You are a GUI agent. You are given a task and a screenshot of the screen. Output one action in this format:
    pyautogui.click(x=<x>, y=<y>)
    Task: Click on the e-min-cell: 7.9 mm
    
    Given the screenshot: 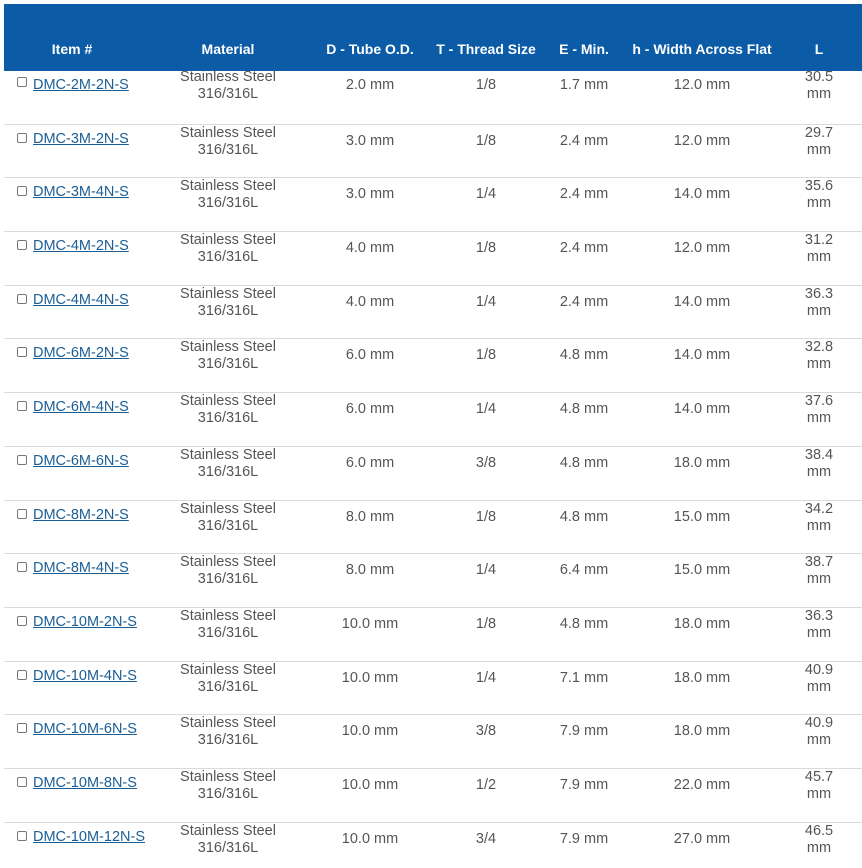 What is the action you would take?
    pyautogui.click(x=584, y=731)
    